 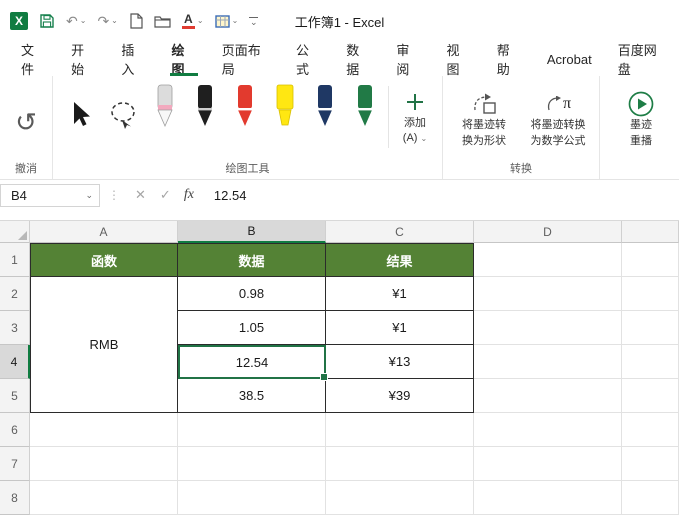 I want to click on green-pen-button, so click(x=365, y=115).